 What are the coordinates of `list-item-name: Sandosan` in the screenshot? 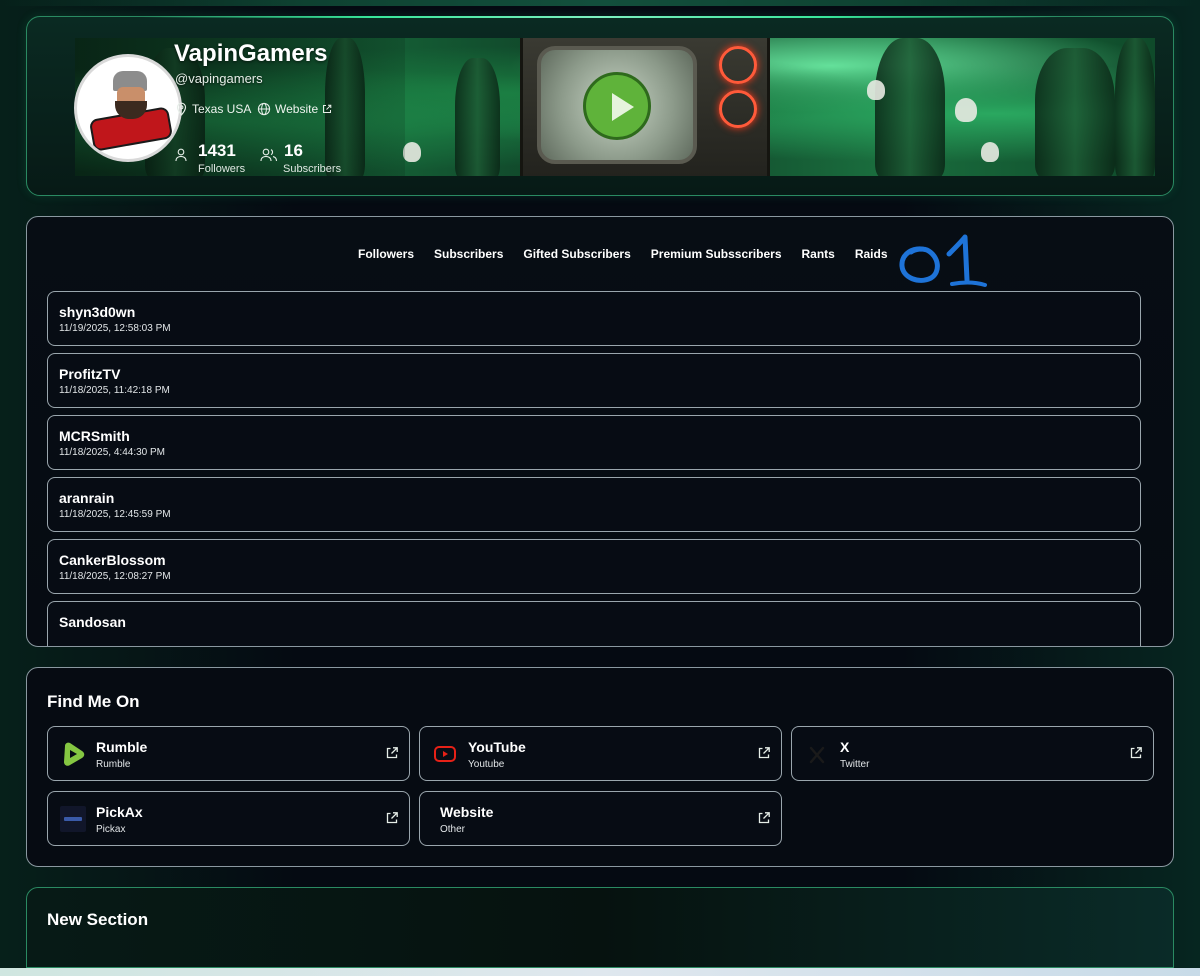 It's located at (92, 622).